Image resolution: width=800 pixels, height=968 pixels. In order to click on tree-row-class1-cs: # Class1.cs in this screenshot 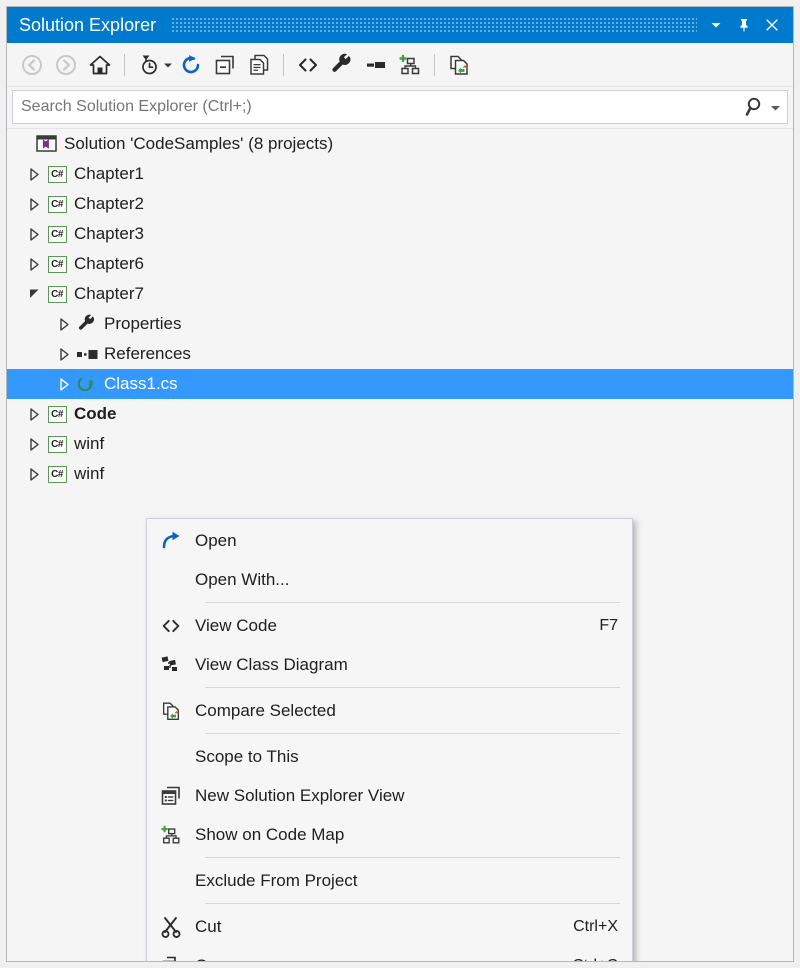, I will do `click(400, 384)`.